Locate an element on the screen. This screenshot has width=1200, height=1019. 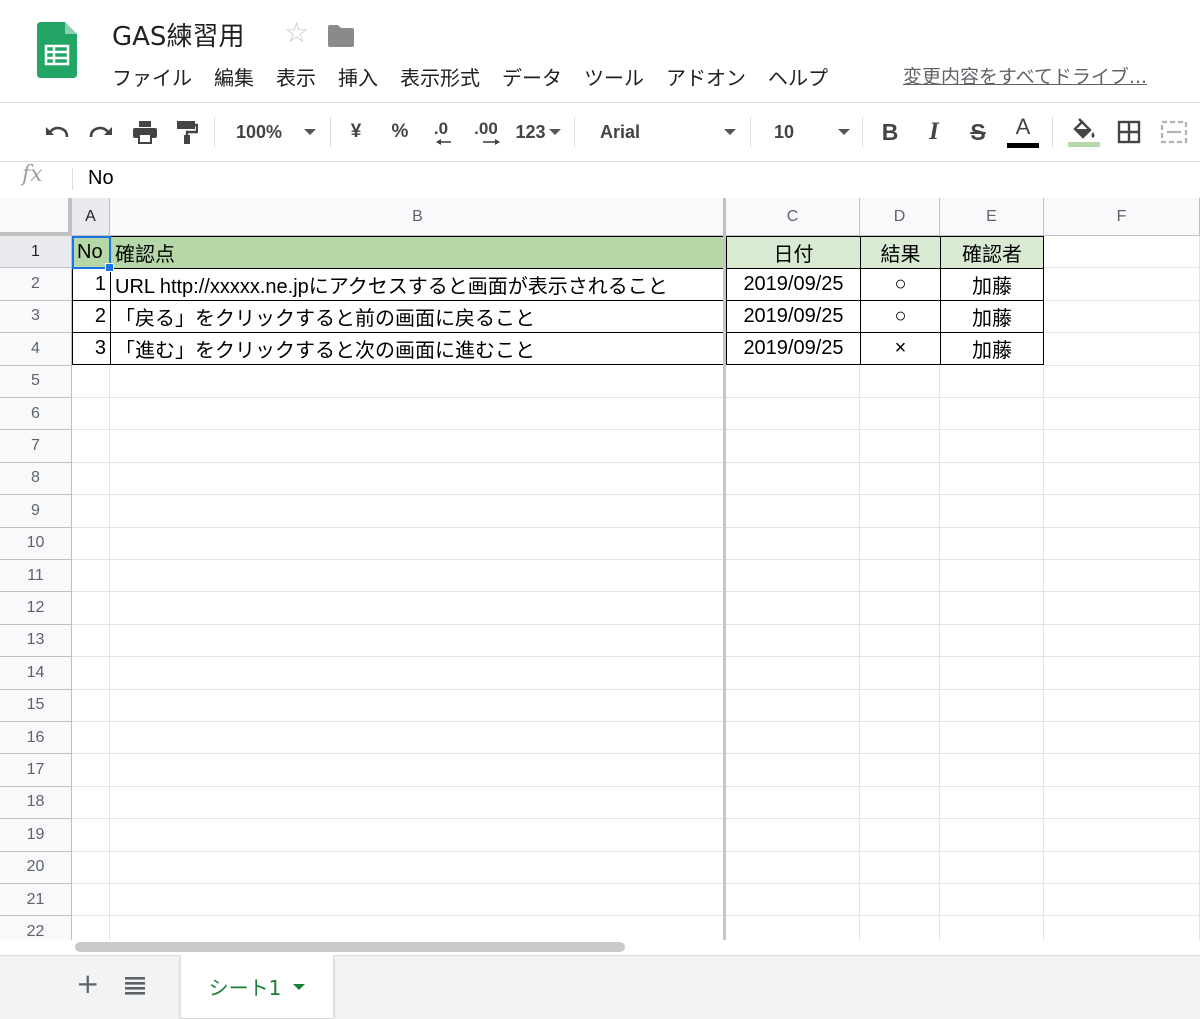
cell-d1: 結果 is located at coordinates (900, 252).